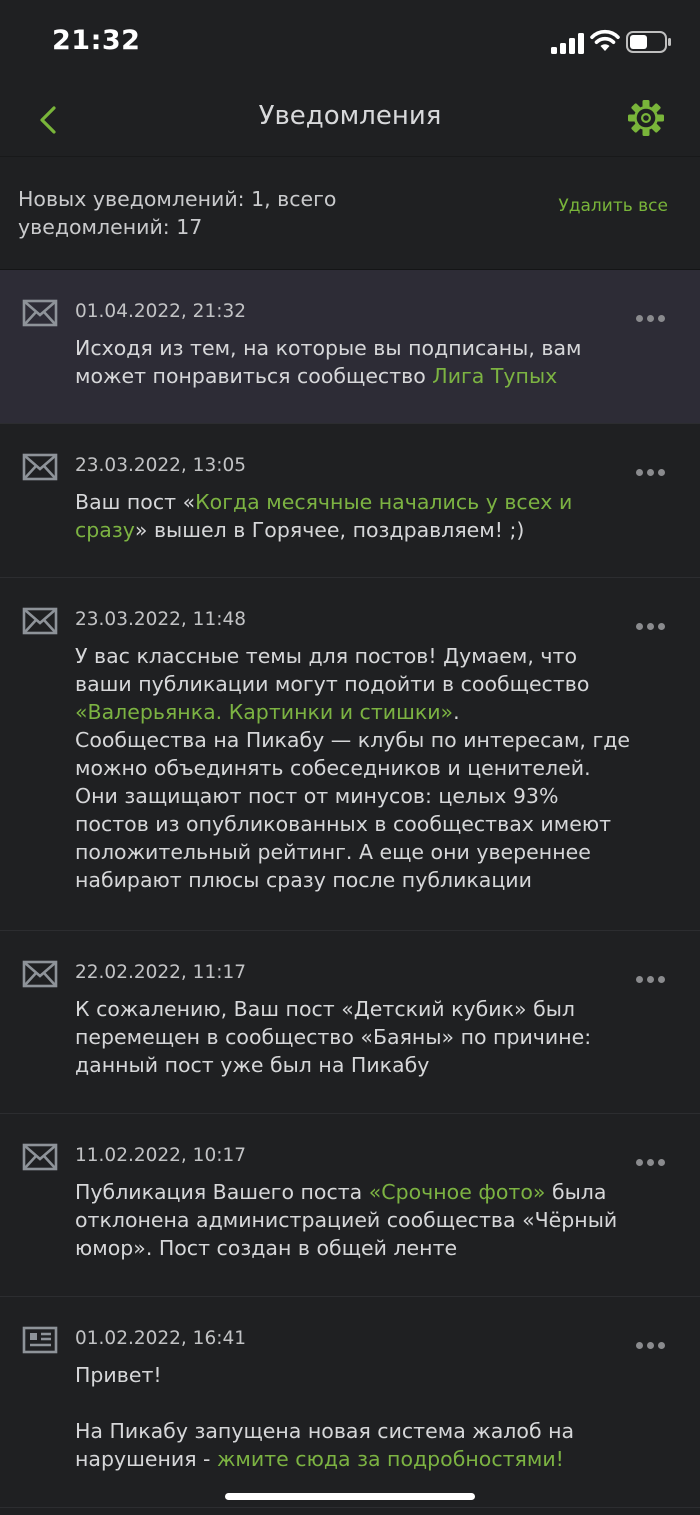 Image resolution: width=700 pixels, height=1515 pixels. I want to click on text-fragment: была, so click(576, 1192).